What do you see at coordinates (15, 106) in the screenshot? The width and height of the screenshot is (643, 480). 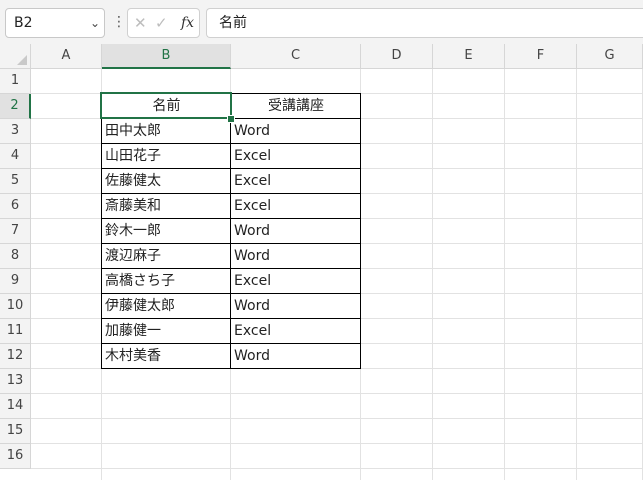 I see `row-header-2: 2` at bounding box center [15, 106].